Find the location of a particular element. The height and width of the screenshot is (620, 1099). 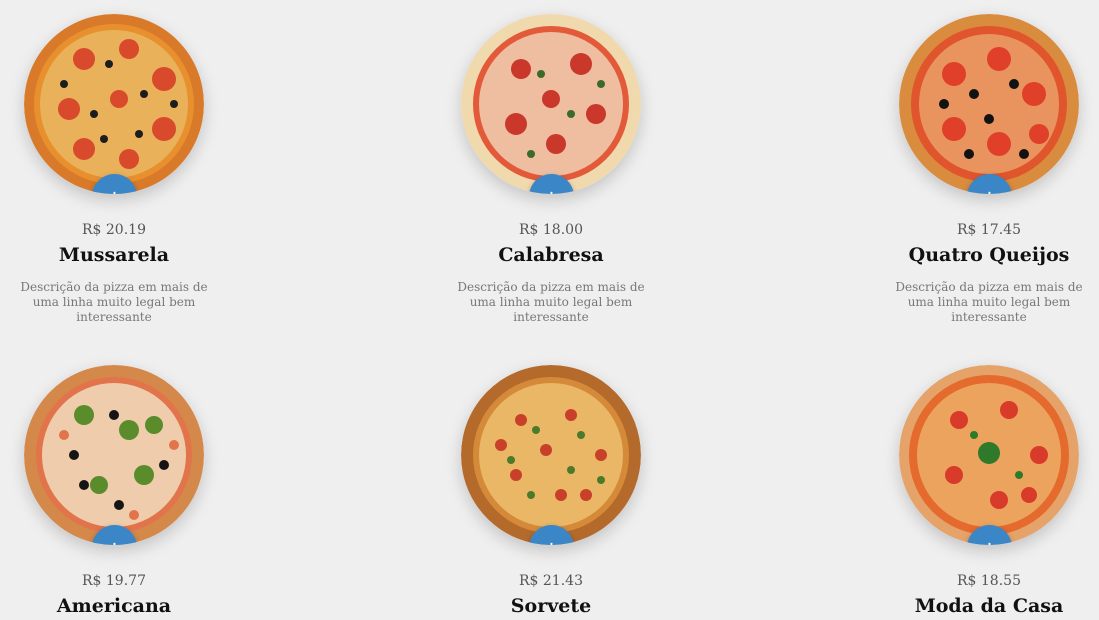

pizza-price: R$ 18.55 is located at coordinates (989, 581).